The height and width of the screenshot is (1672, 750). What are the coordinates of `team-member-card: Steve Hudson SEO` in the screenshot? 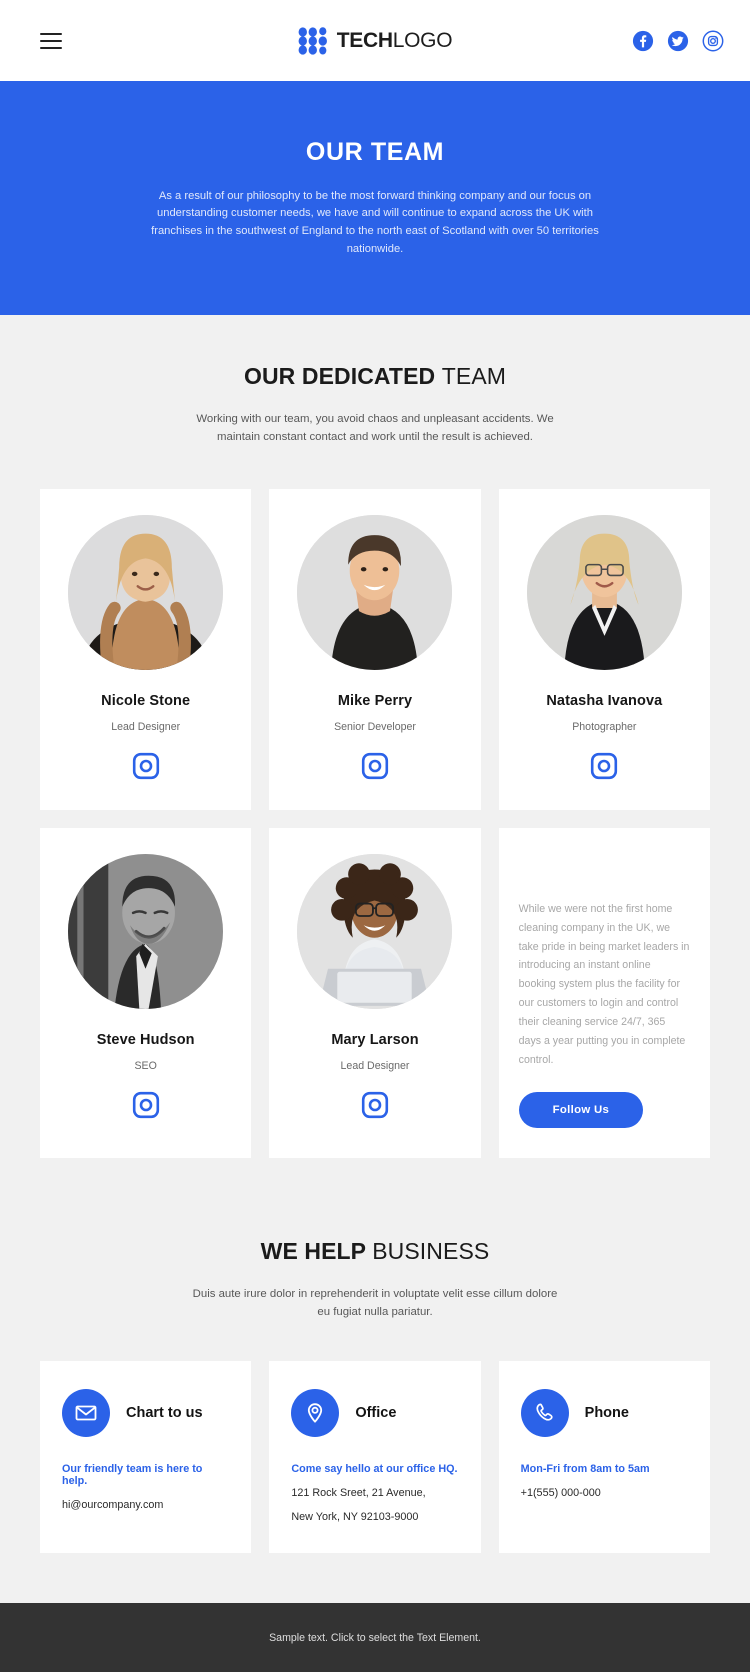 It's located at (146, 992).